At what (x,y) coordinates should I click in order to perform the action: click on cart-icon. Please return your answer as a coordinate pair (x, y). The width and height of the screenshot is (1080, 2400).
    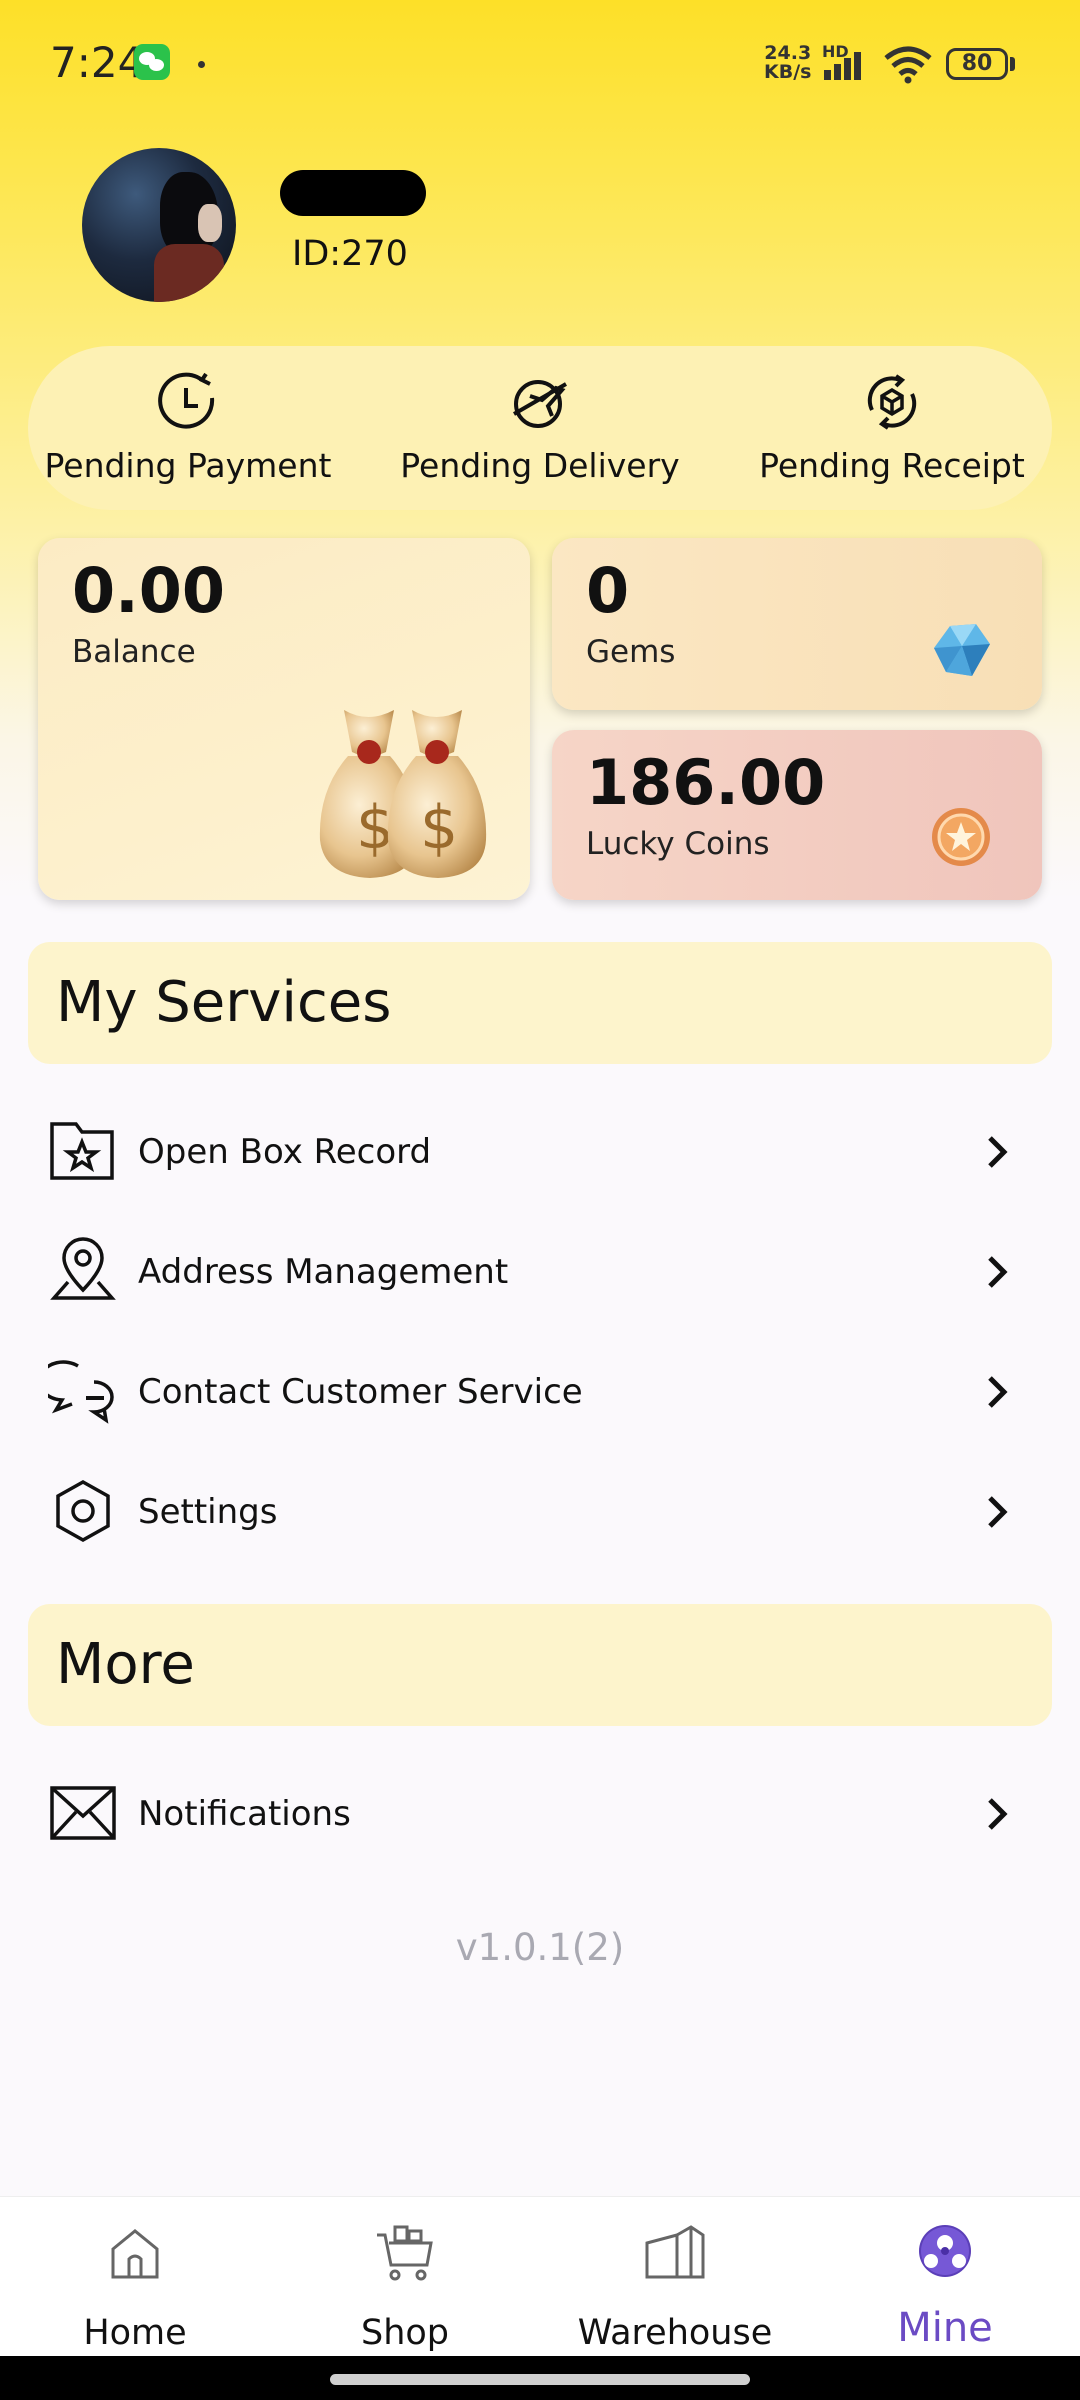
    Looking at the image, I should click on (405, 2253).